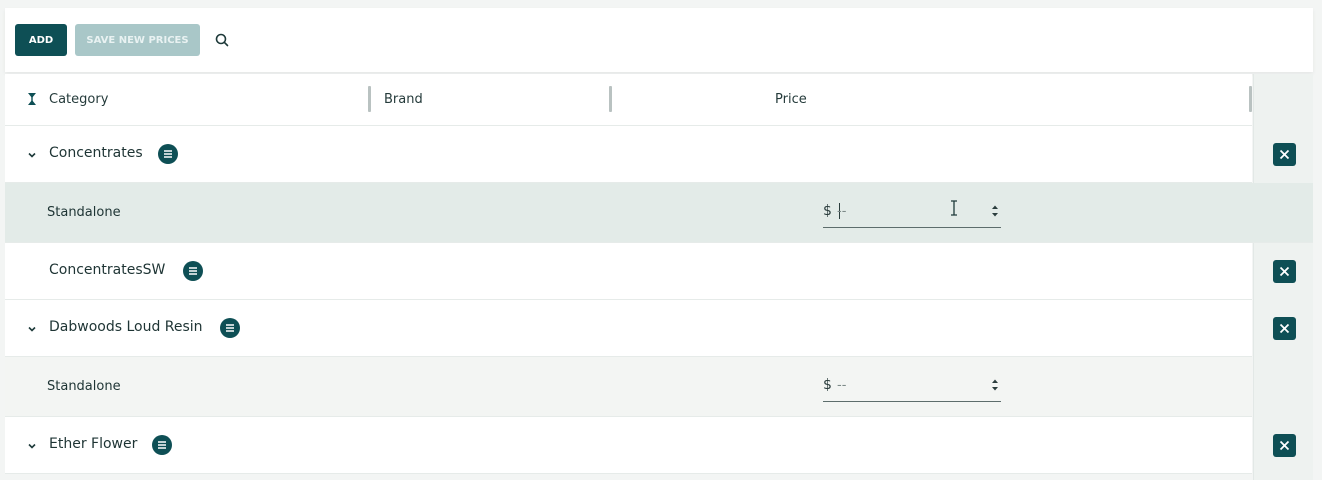  What do you see at coordinates (32, 99) in the screenshot?
I see `sort-icon` at bounding box center [32, 99].